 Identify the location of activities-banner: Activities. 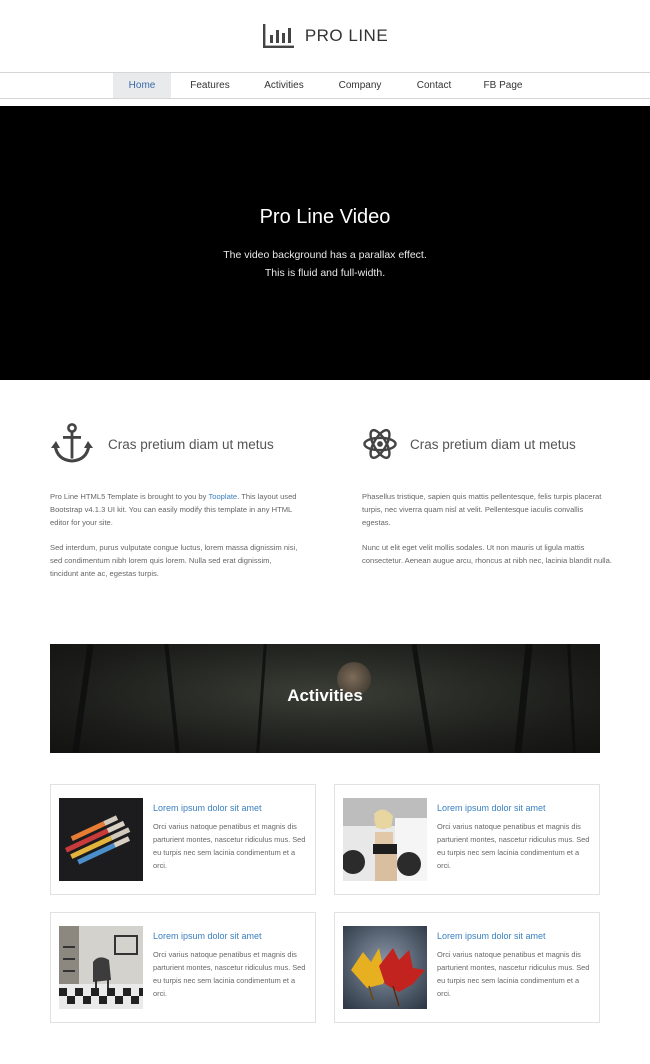
(325, 698).